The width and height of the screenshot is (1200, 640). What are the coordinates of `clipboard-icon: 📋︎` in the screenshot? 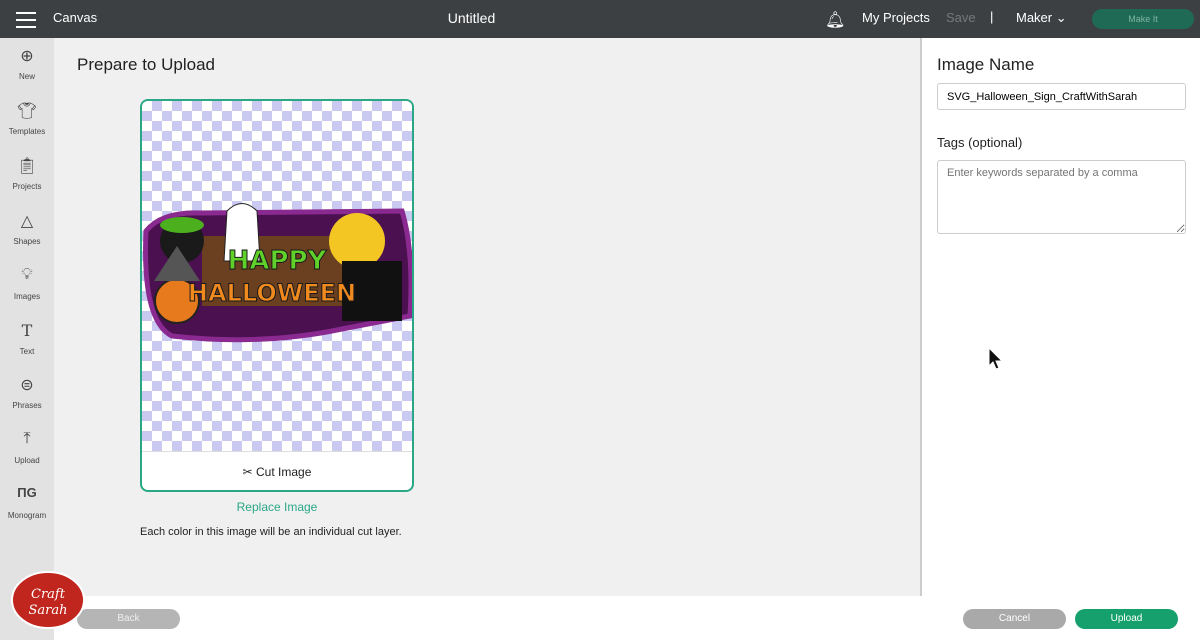 It's located at (27, 166).